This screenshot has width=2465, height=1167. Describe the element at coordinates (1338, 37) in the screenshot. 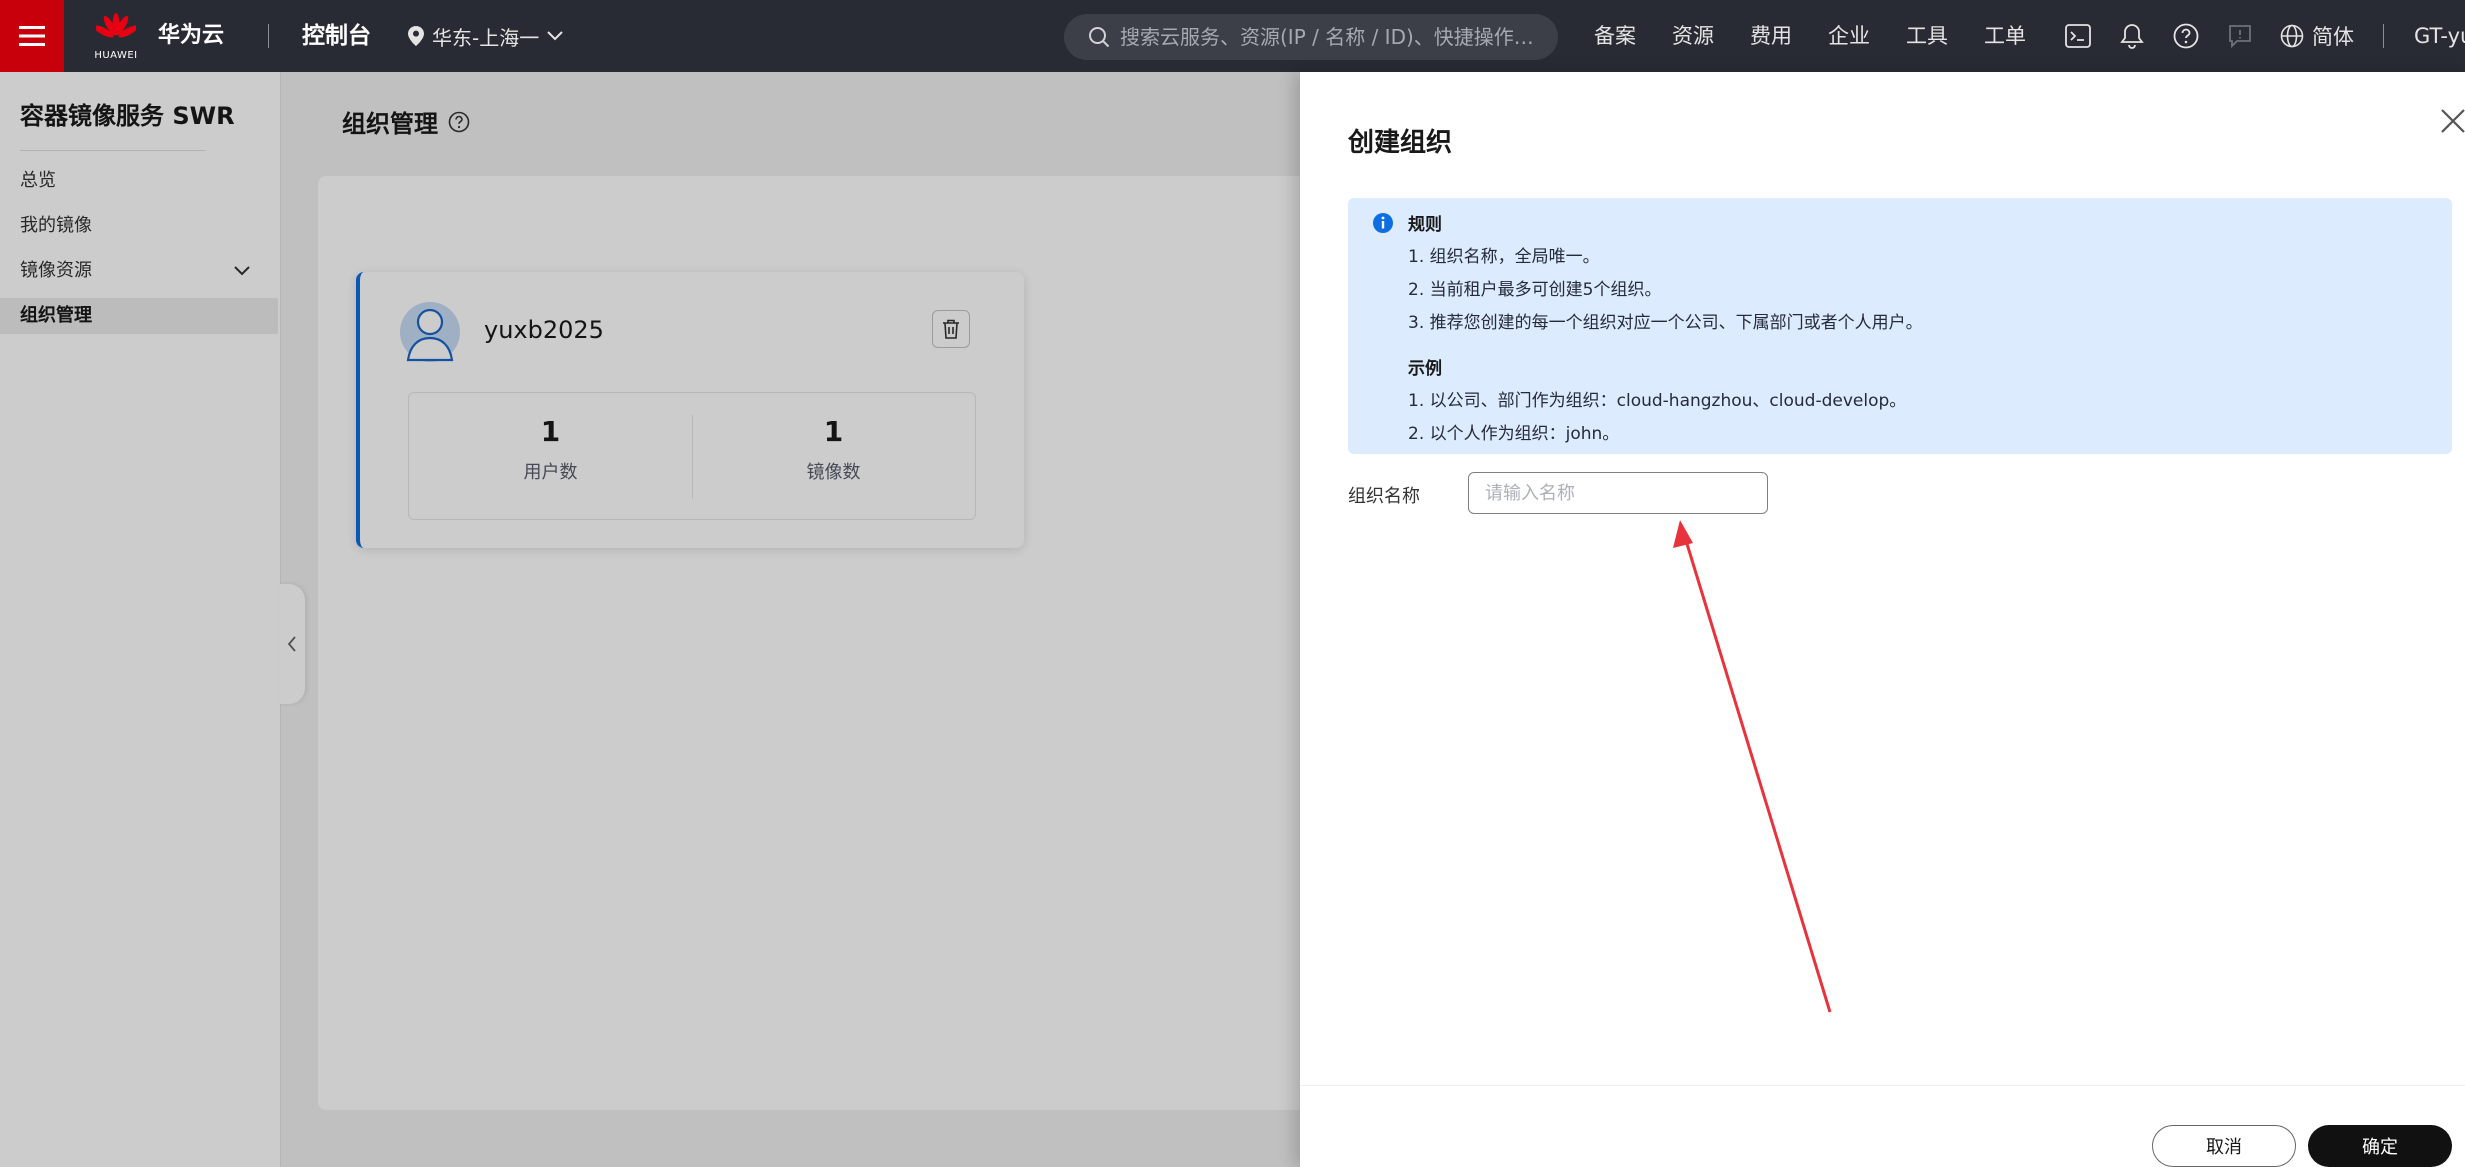

I see `search-input` at that location.